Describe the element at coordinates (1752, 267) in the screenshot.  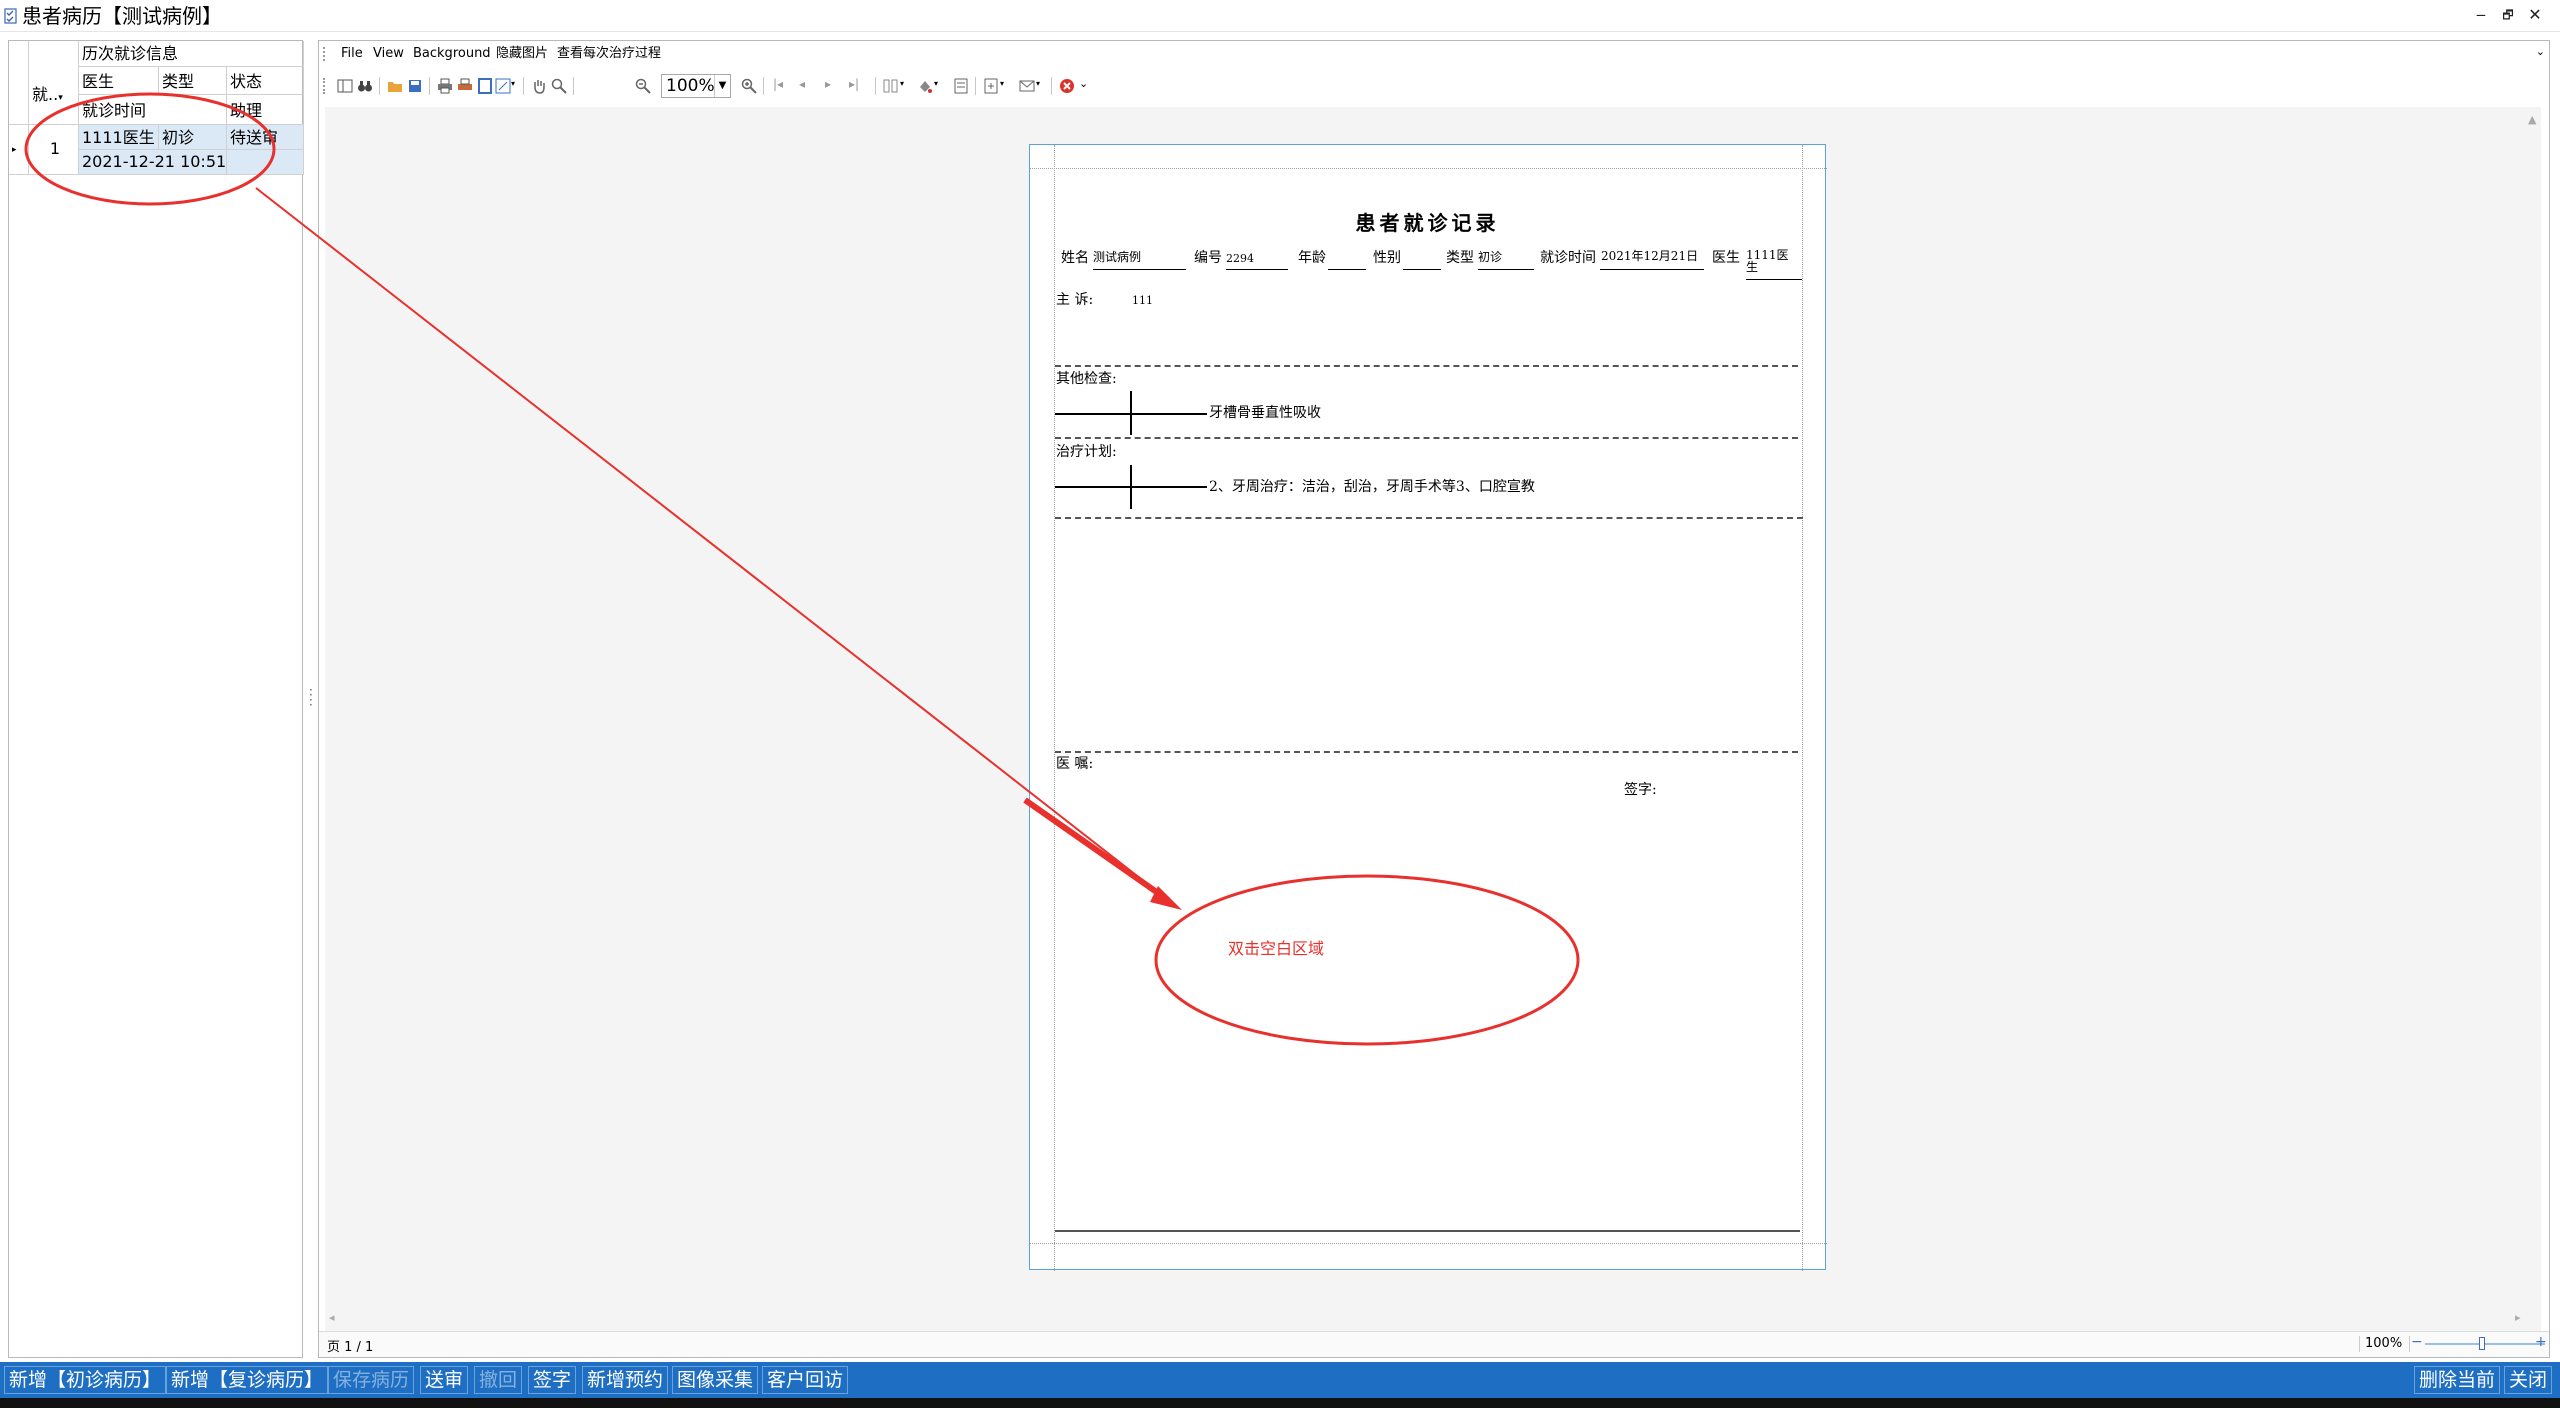
I see `doctor-value-line2: 生` at that location.